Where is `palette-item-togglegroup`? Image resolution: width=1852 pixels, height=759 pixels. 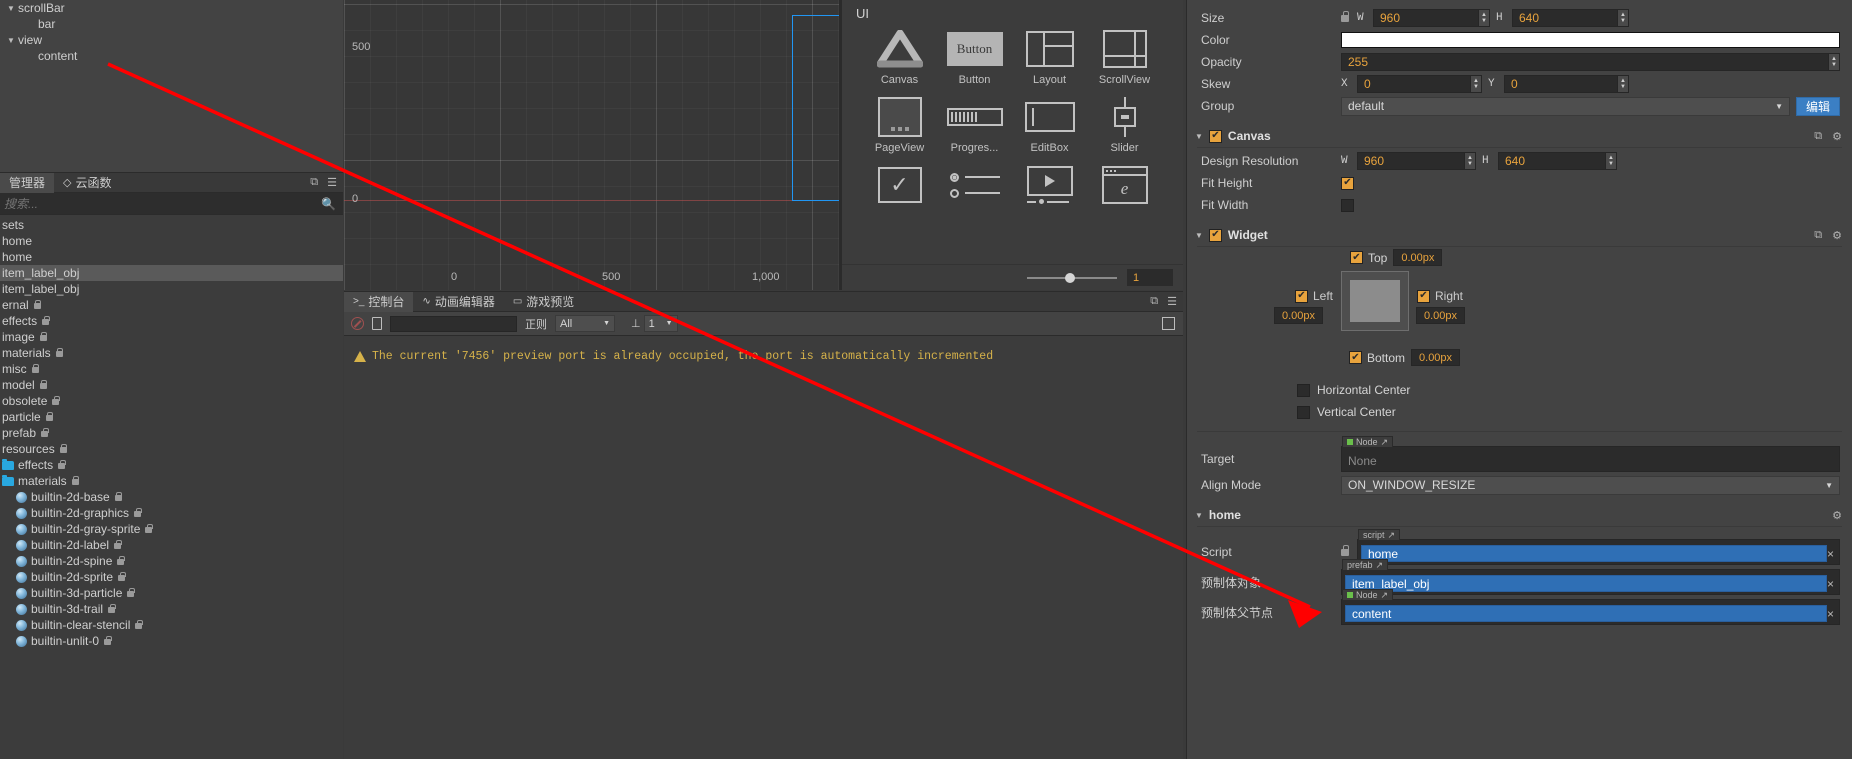 palette-item-togglegroup is located at coordinates (974, 187).